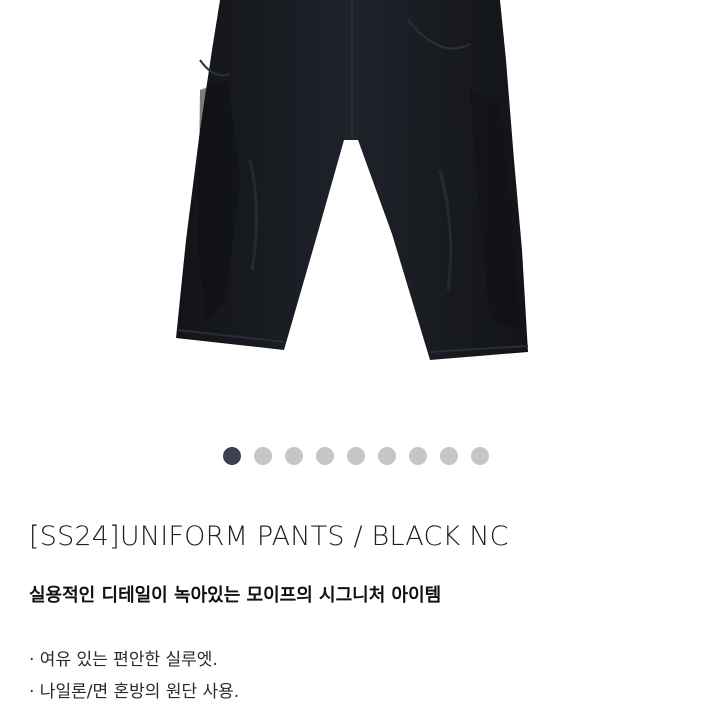 This screenshot has width=712, height=712. What do you see at coordinates (235, 595) in the screenshot?
I see `product-subtitle: 실용적인 디테일이 녹아있는 모이프의 시그니처 아이템` at bounding box center [235, 595].